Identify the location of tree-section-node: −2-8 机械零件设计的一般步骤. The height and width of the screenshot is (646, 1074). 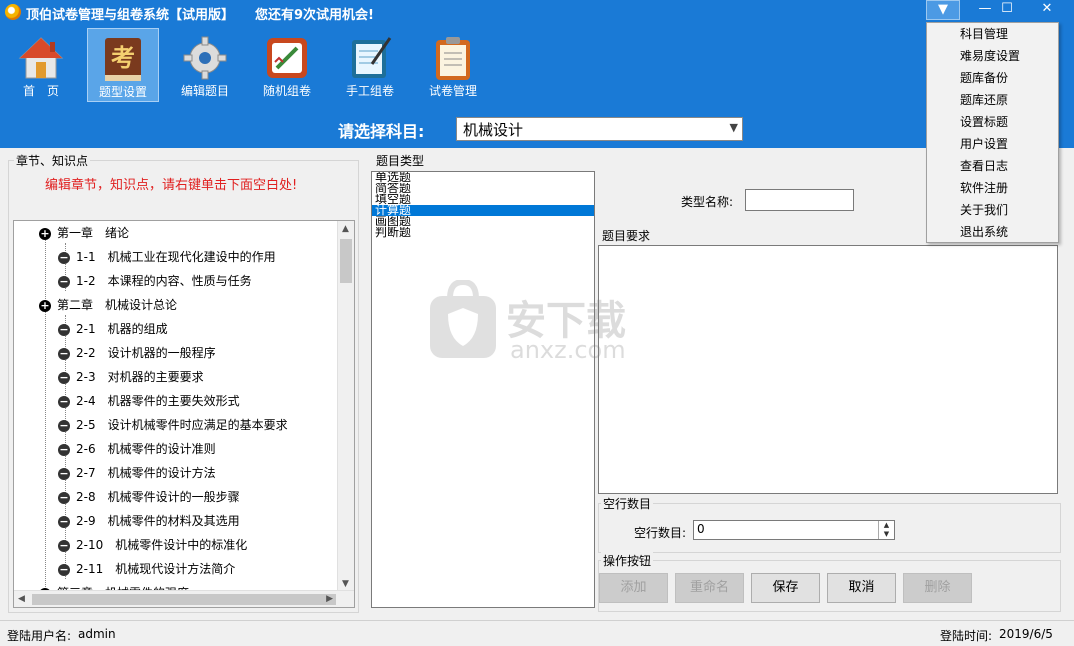
(149, 497).